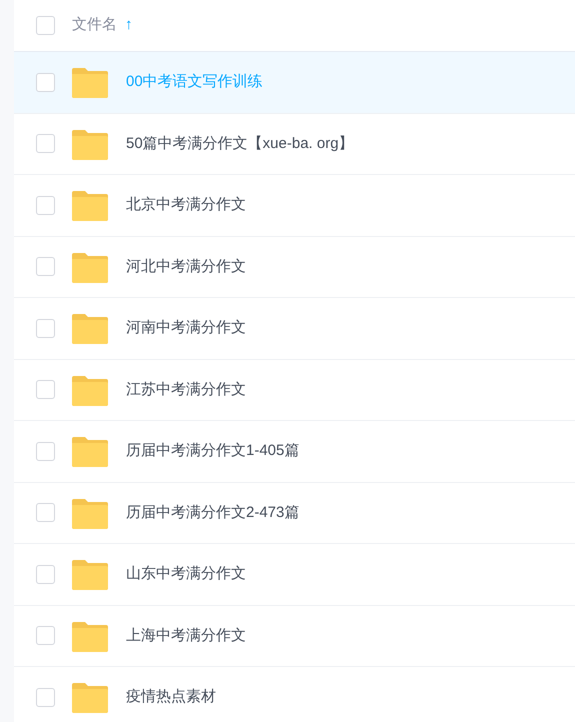  What do you see at coordinates (294, 267) in the screenshot?
I see `file-row: 河北中考满分作文` at bounding box center [294, 267].